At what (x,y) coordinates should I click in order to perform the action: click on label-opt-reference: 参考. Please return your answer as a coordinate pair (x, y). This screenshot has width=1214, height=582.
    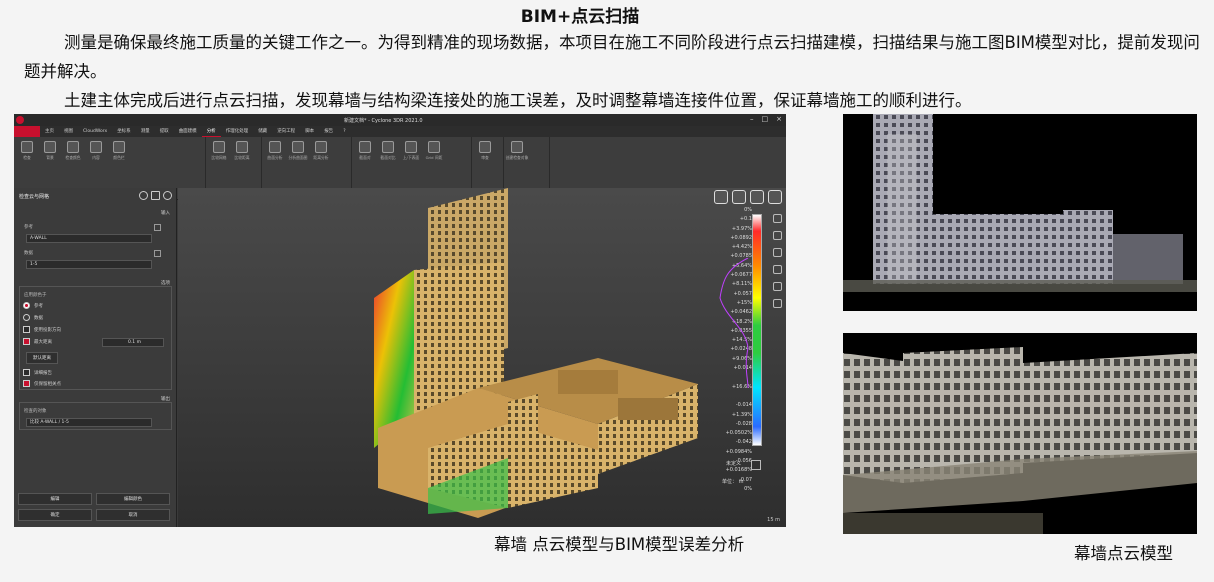
    Looking at the image, I should click on (38, 306).